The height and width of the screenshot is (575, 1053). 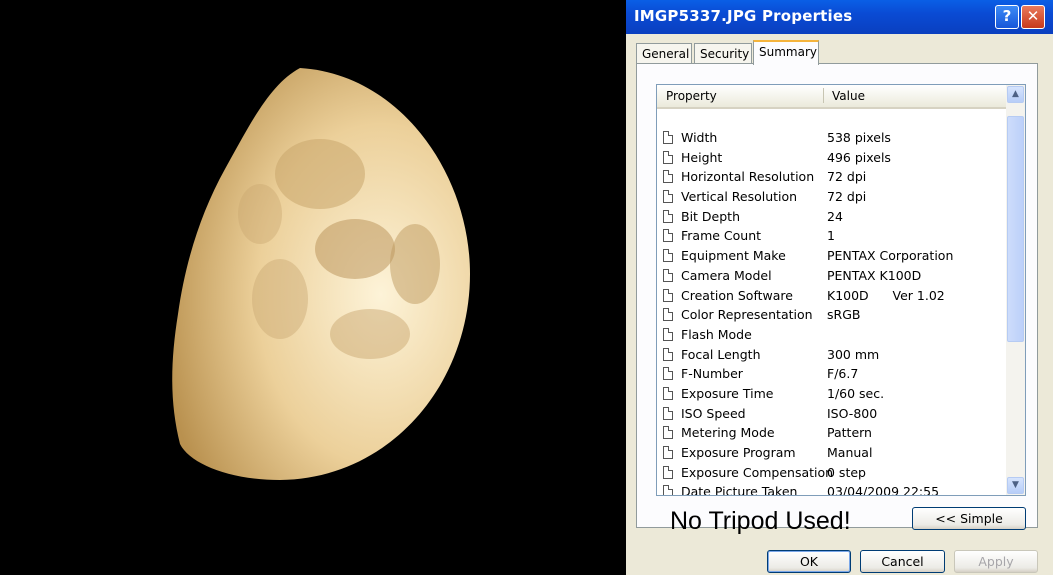 I want to click on table-row: Equipment Make PENTAX Corporation, so click(x=831, y=257).